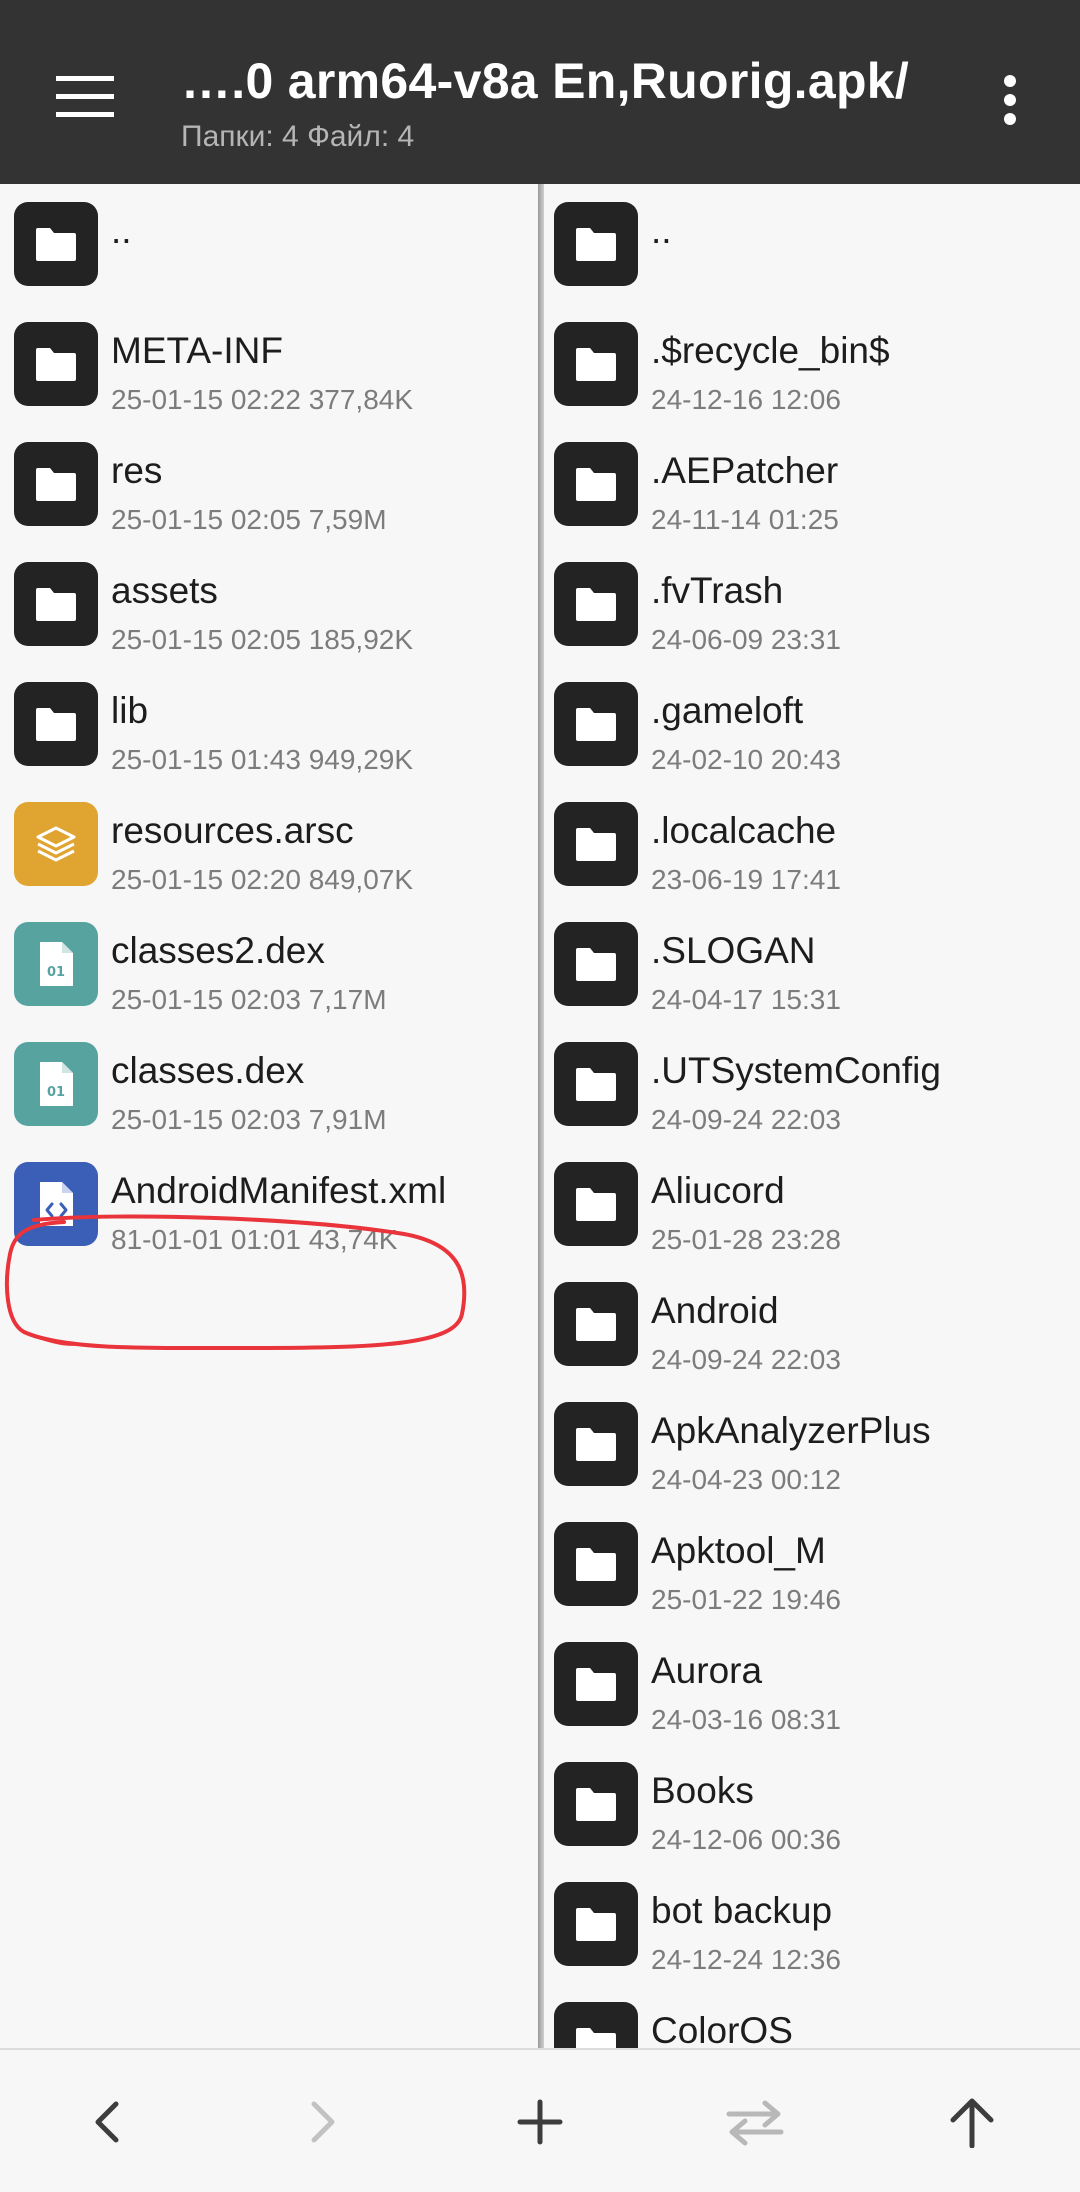 The height and width of the screenshot is (2192, 1080). What do you see at coordinates (746, 879) in the screenshot?
I see `folder-date: 23-06-19 17:41` at bounding box center [746, 879].